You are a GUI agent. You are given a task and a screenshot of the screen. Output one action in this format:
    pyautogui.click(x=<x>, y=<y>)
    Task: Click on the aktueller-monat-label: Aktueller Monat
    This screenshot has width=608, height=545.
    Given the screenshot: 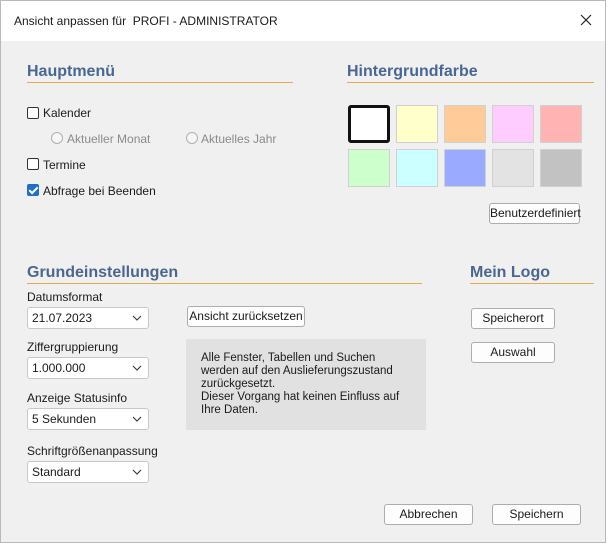 What is the action you would take?
    pyautogui.click(x=109, y=139)
    